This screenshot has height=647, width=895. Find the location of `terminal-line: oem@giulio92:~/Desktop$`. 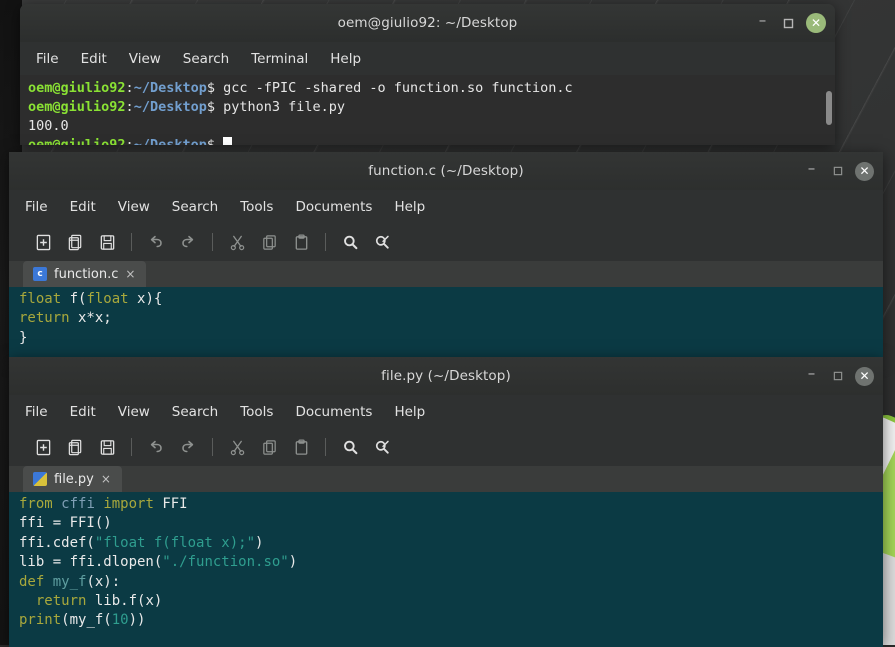

terminal-line: oem@giulio92:~/Desktop$ is located at coordinates (431, 140).